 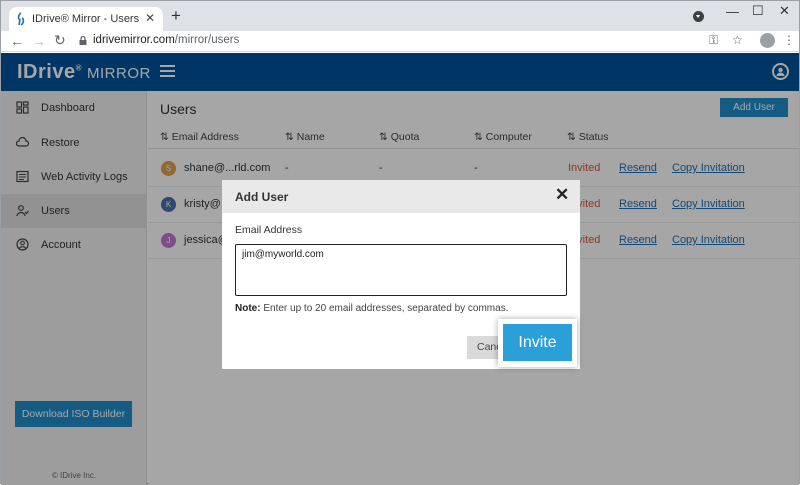 I want to click on invite-button: Invite, so click(x=537, y=342).